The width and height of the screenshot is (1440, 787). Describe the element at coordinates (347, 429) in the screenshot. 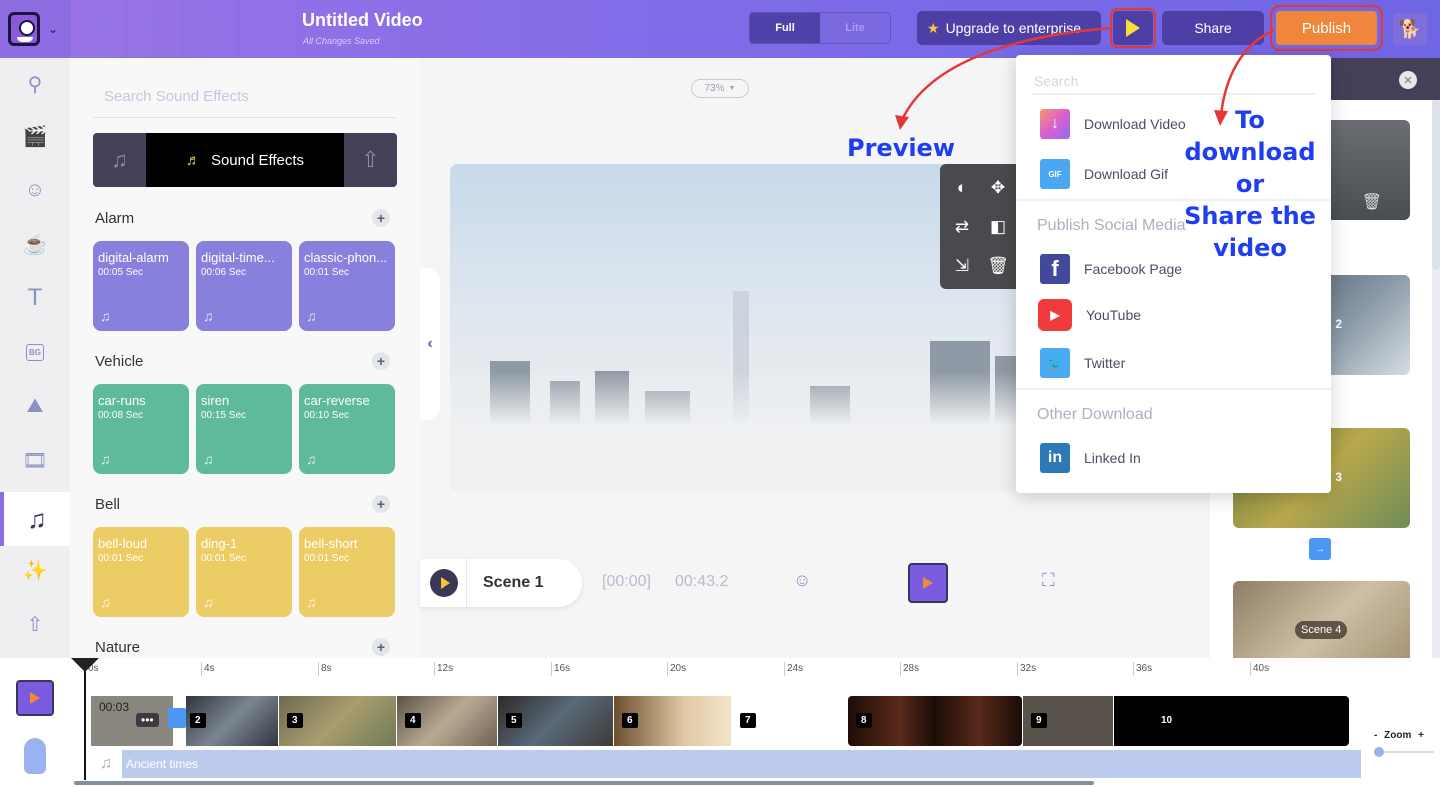

I see `sound-card: car-reverse 00:10 Sec ♫` at that location.